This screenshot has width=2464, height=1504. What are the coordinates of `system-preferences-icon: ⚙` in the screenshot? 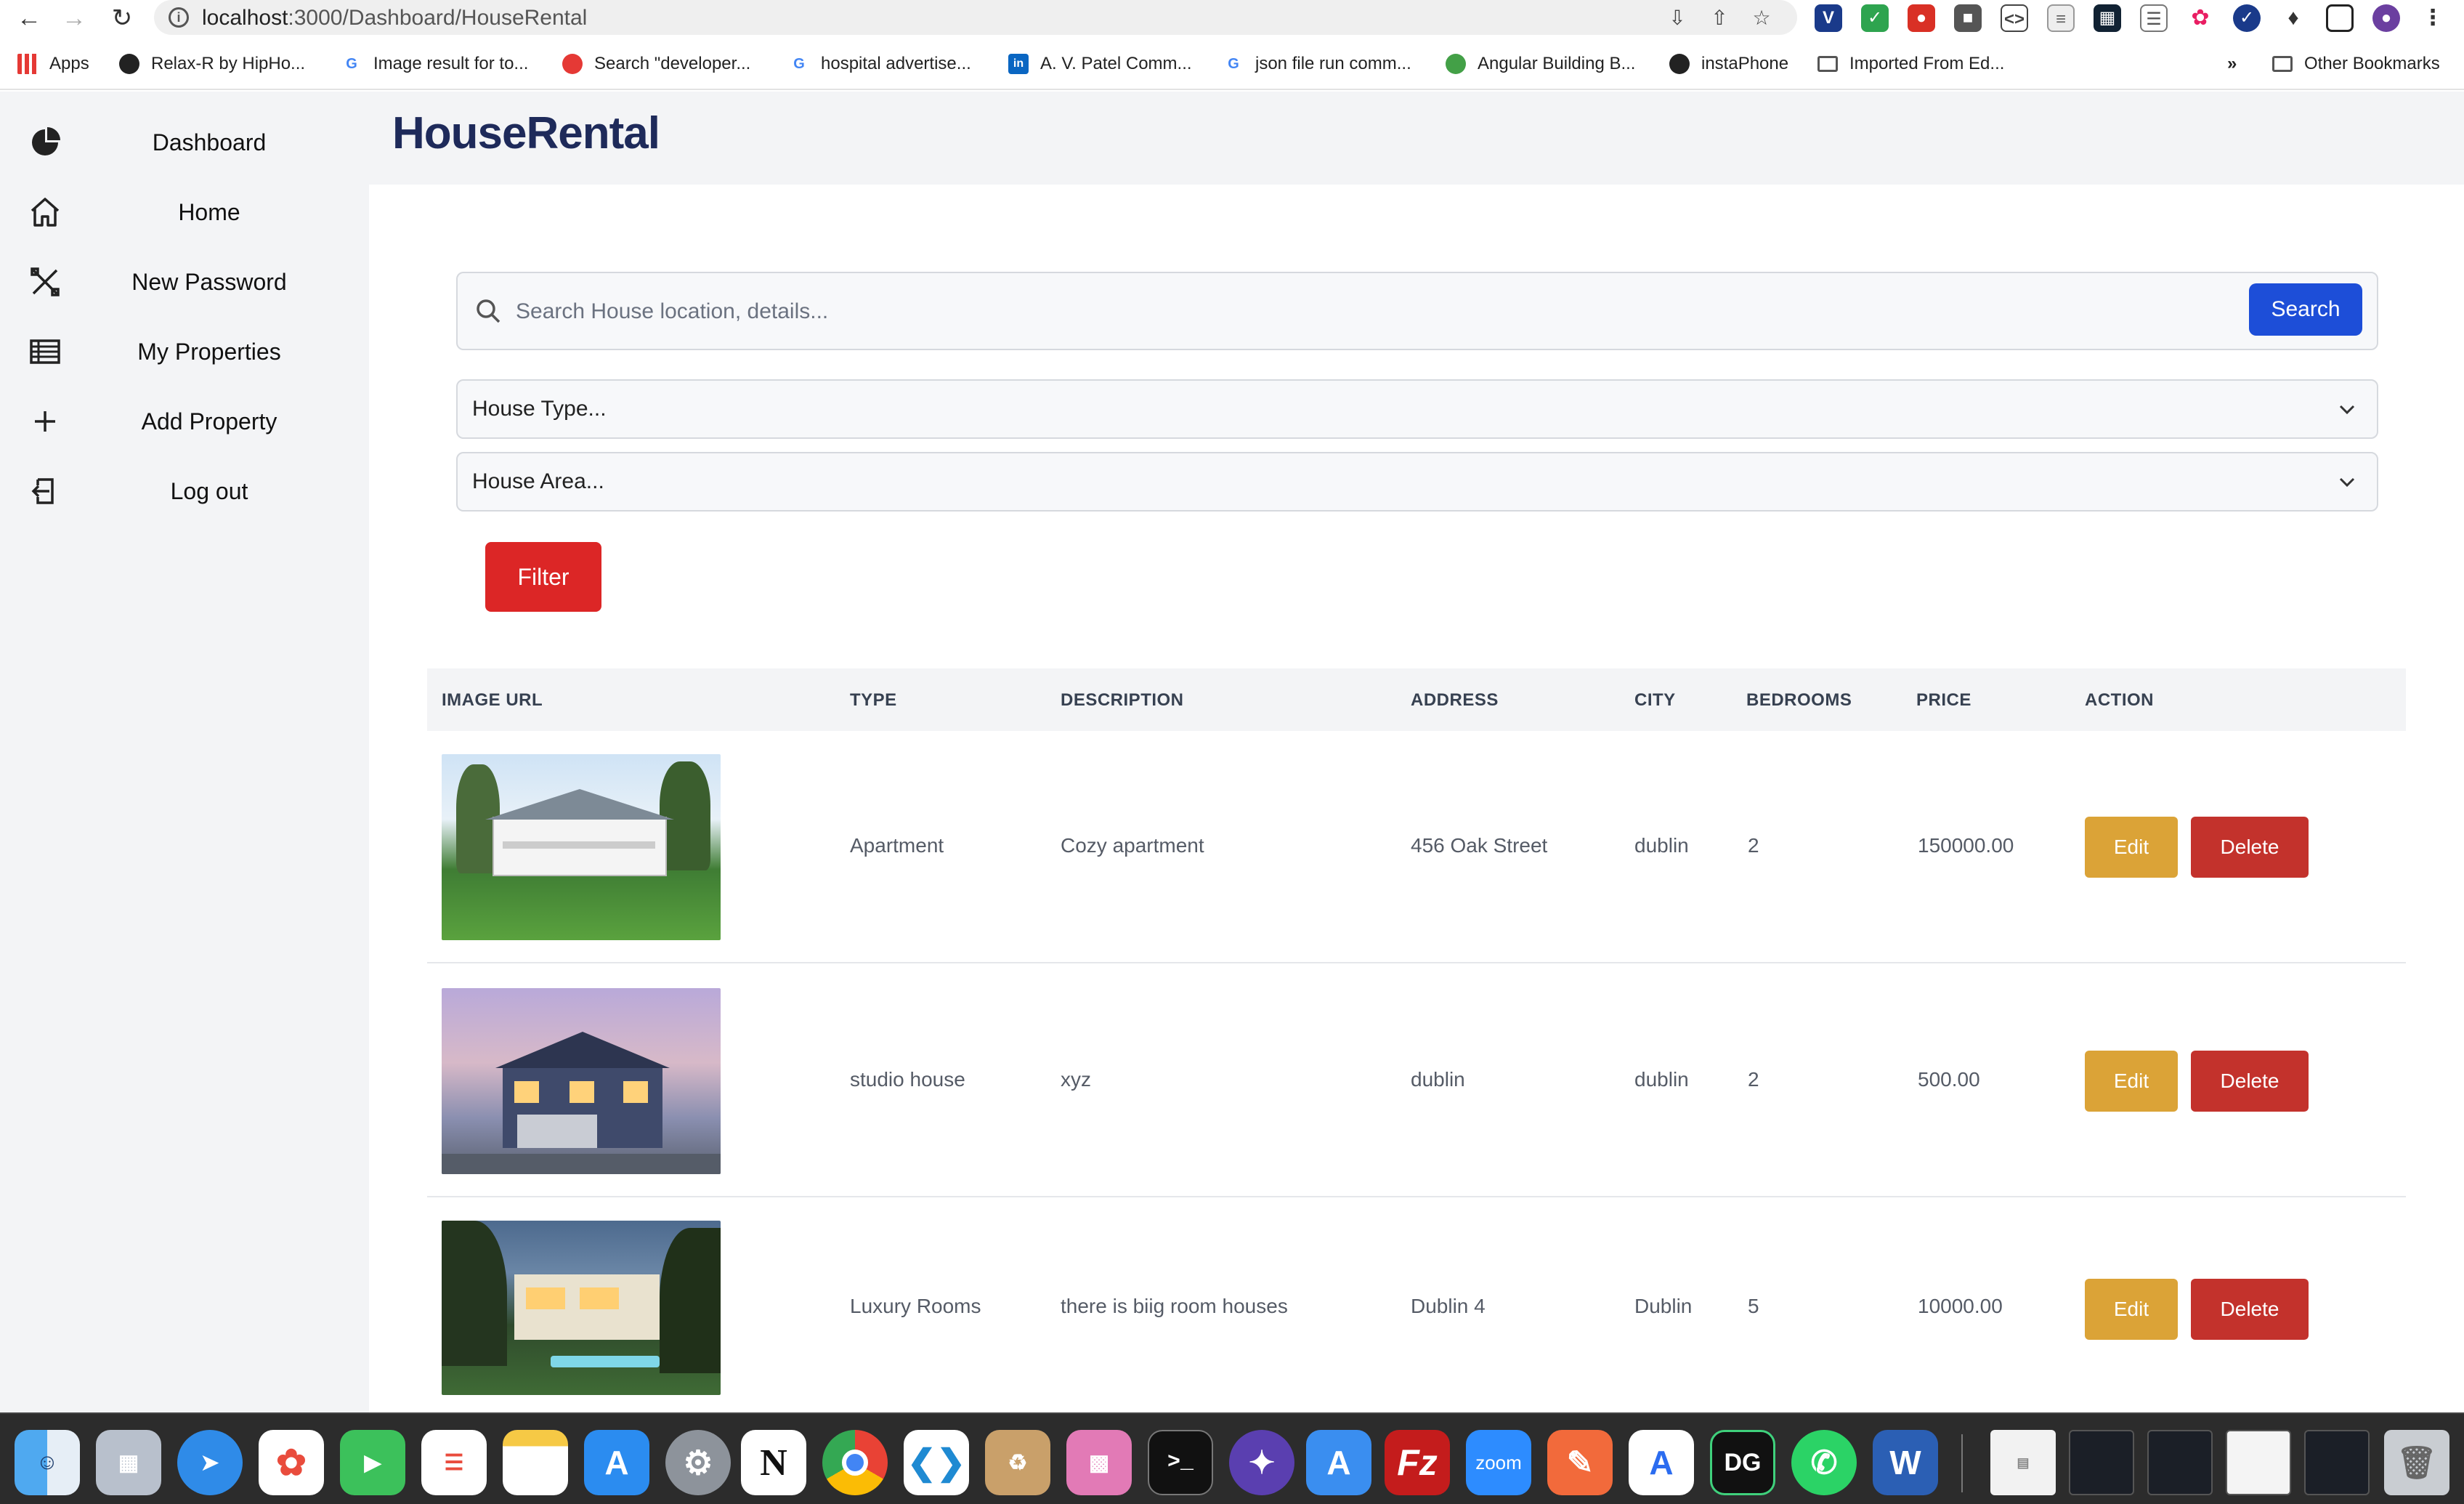 It's located at (698, 1462).